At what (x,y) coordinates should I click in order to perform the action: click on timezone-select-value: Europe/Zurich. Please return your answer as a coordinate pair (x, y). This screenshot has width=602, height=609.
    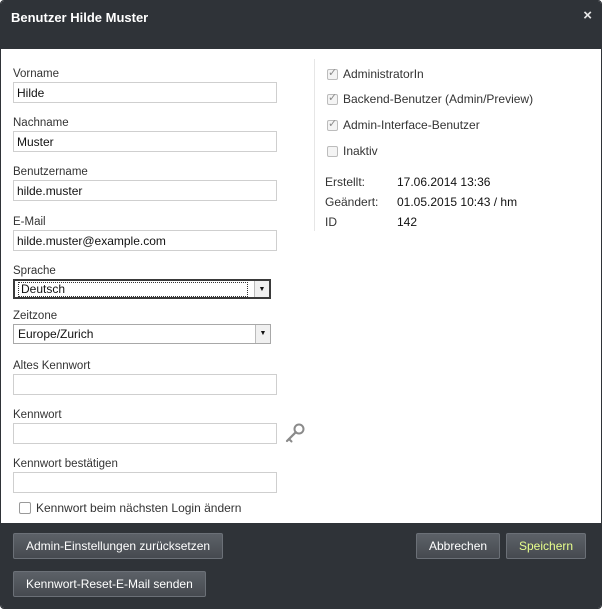
    Looking at the image, I should click on (56, 334).